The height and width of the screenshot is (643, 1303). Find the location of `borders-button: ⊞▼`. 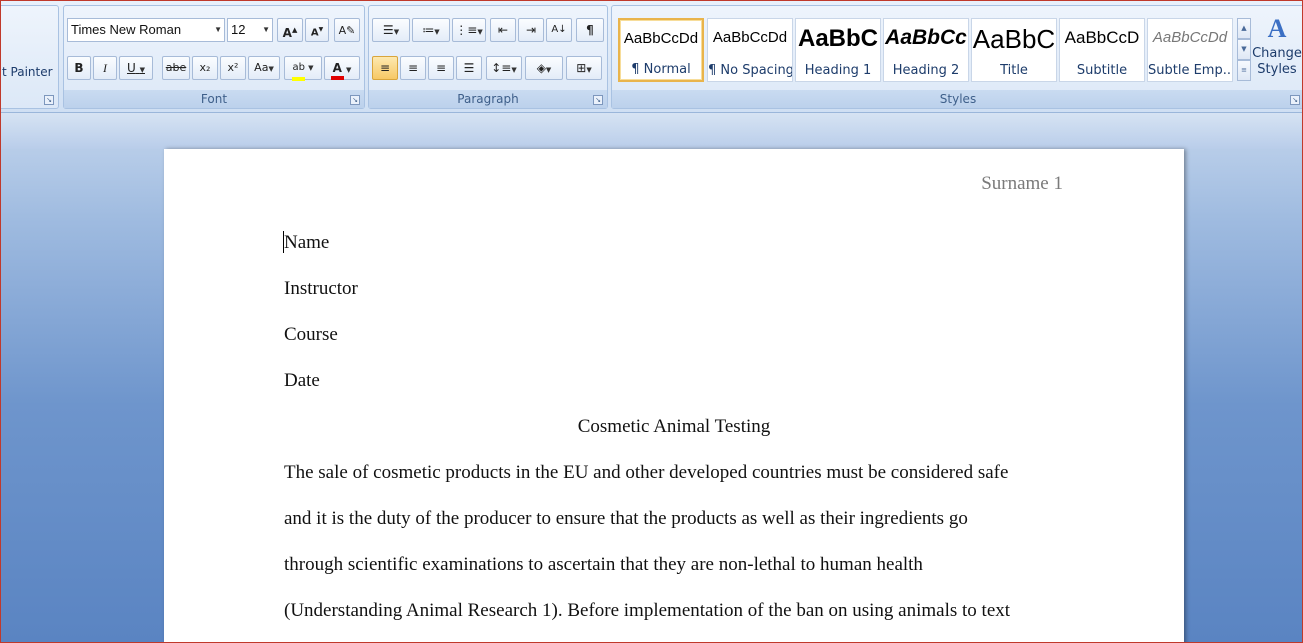

borders-button: ⊞▼ is located at coordinates (584, 68).